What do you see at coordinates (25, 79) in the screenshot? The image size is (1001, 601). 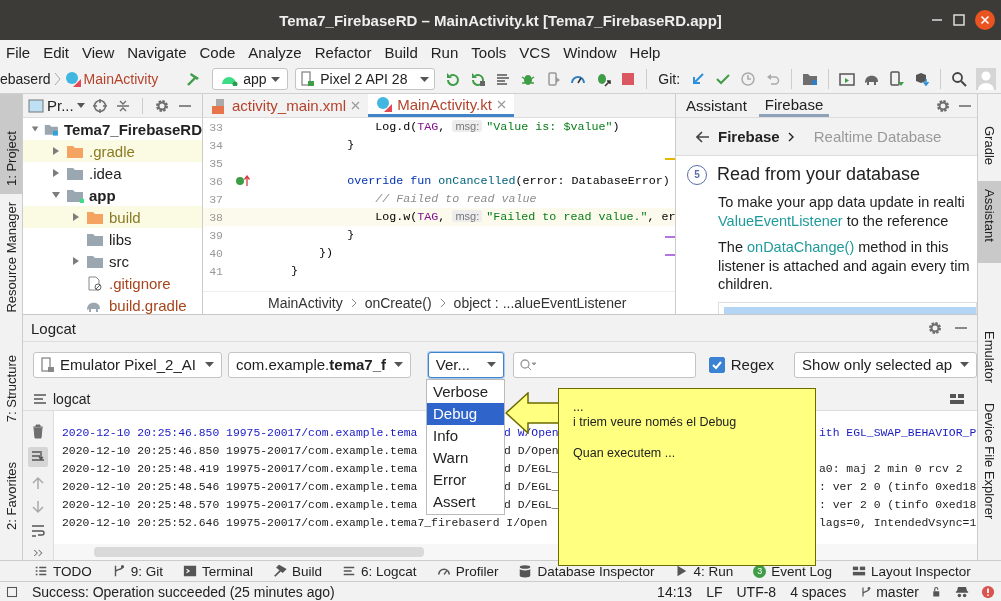 I see `project-breadcrumb: ebaserd` at bounding box center [25, 79].